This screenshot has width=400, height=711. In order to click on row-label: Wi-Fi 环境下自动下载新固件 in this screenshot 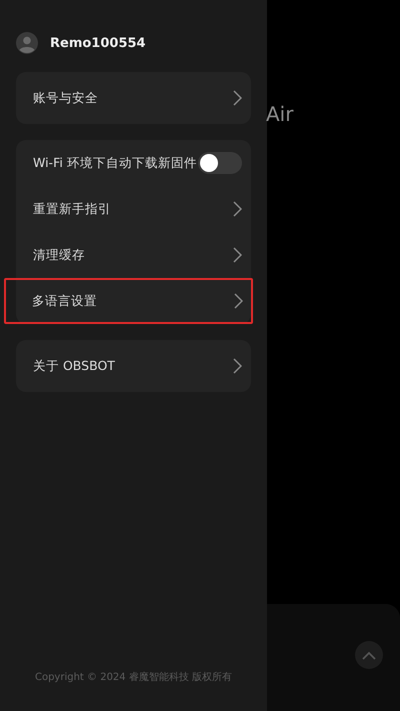, I will do `click(115, 163)`.